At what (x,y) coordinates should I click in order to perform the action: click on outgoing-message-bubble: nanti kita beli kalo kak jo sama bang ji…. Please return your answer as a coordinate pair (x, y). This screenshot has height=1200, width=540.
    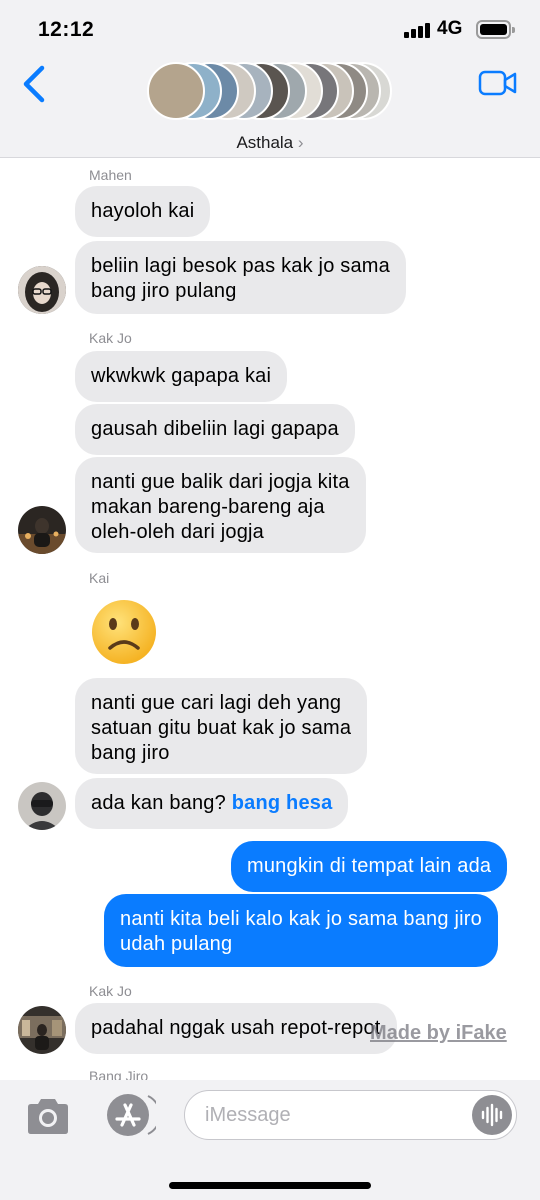
    Looking at the image, I should click on (301, 930).